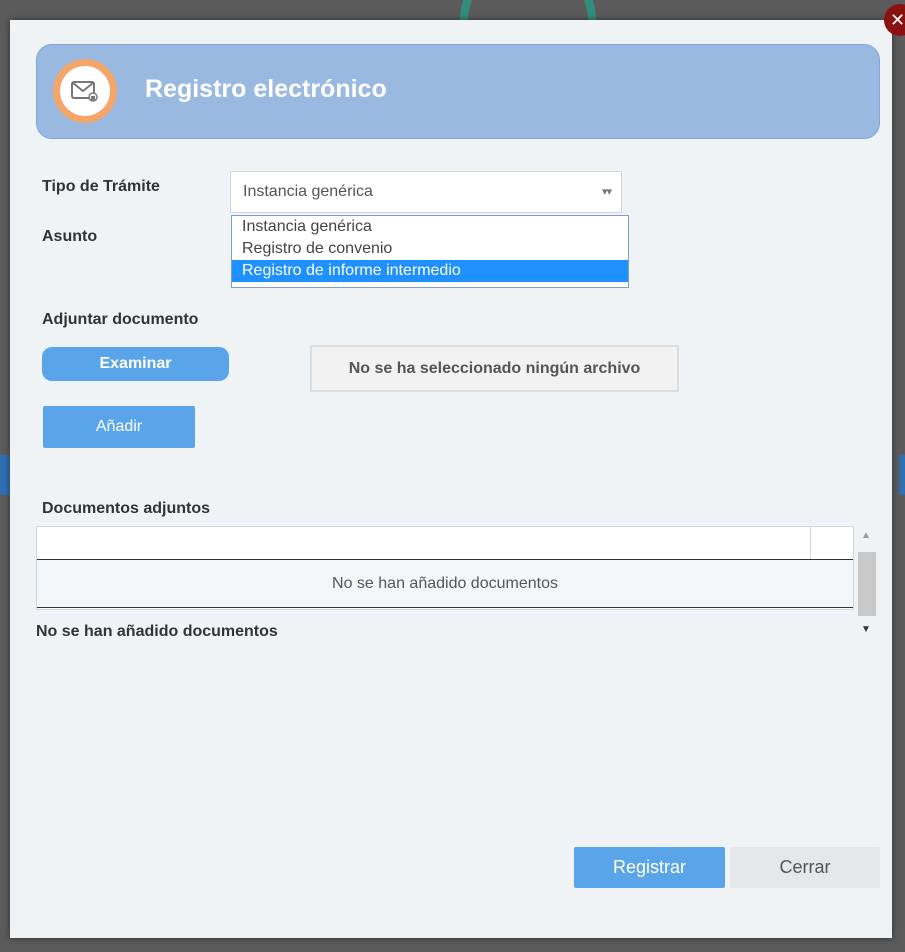 Image resolution: width=905 pixels, height=952 pixels. Describe the element at coordinates (119, 427) in the screenshot. I see `anadir-button: Añadir` at that location.